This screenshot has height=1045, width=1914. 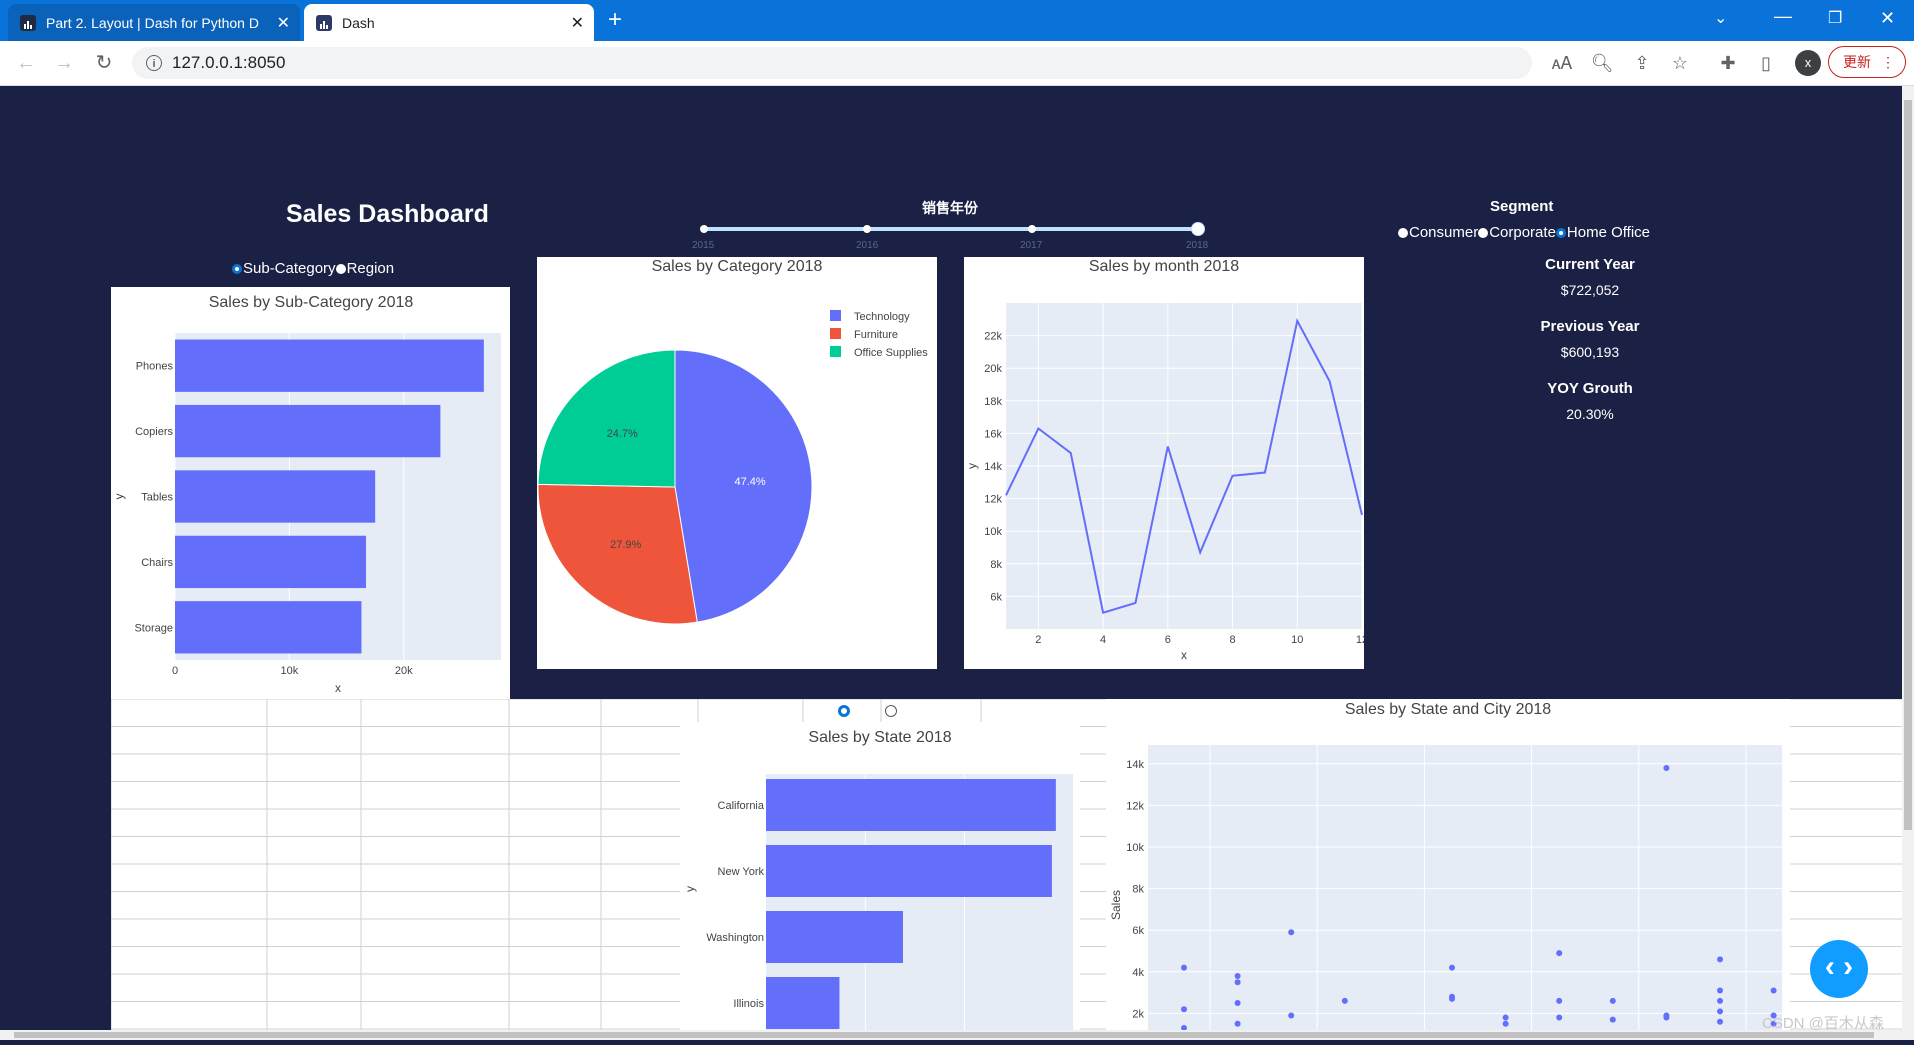 What do you see at coordinates (1590, 264) in the screenshot?
I see `kpi-label: Current Year` at bounding box center [1590, 264].